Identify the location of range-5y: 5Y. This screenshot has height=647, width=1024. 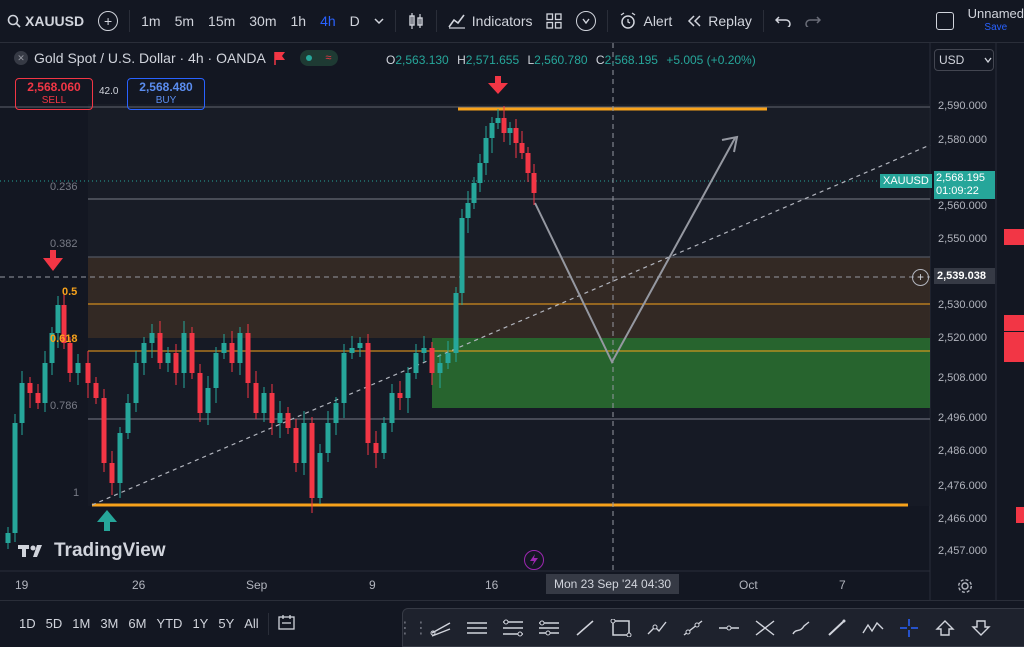
(226, 623).